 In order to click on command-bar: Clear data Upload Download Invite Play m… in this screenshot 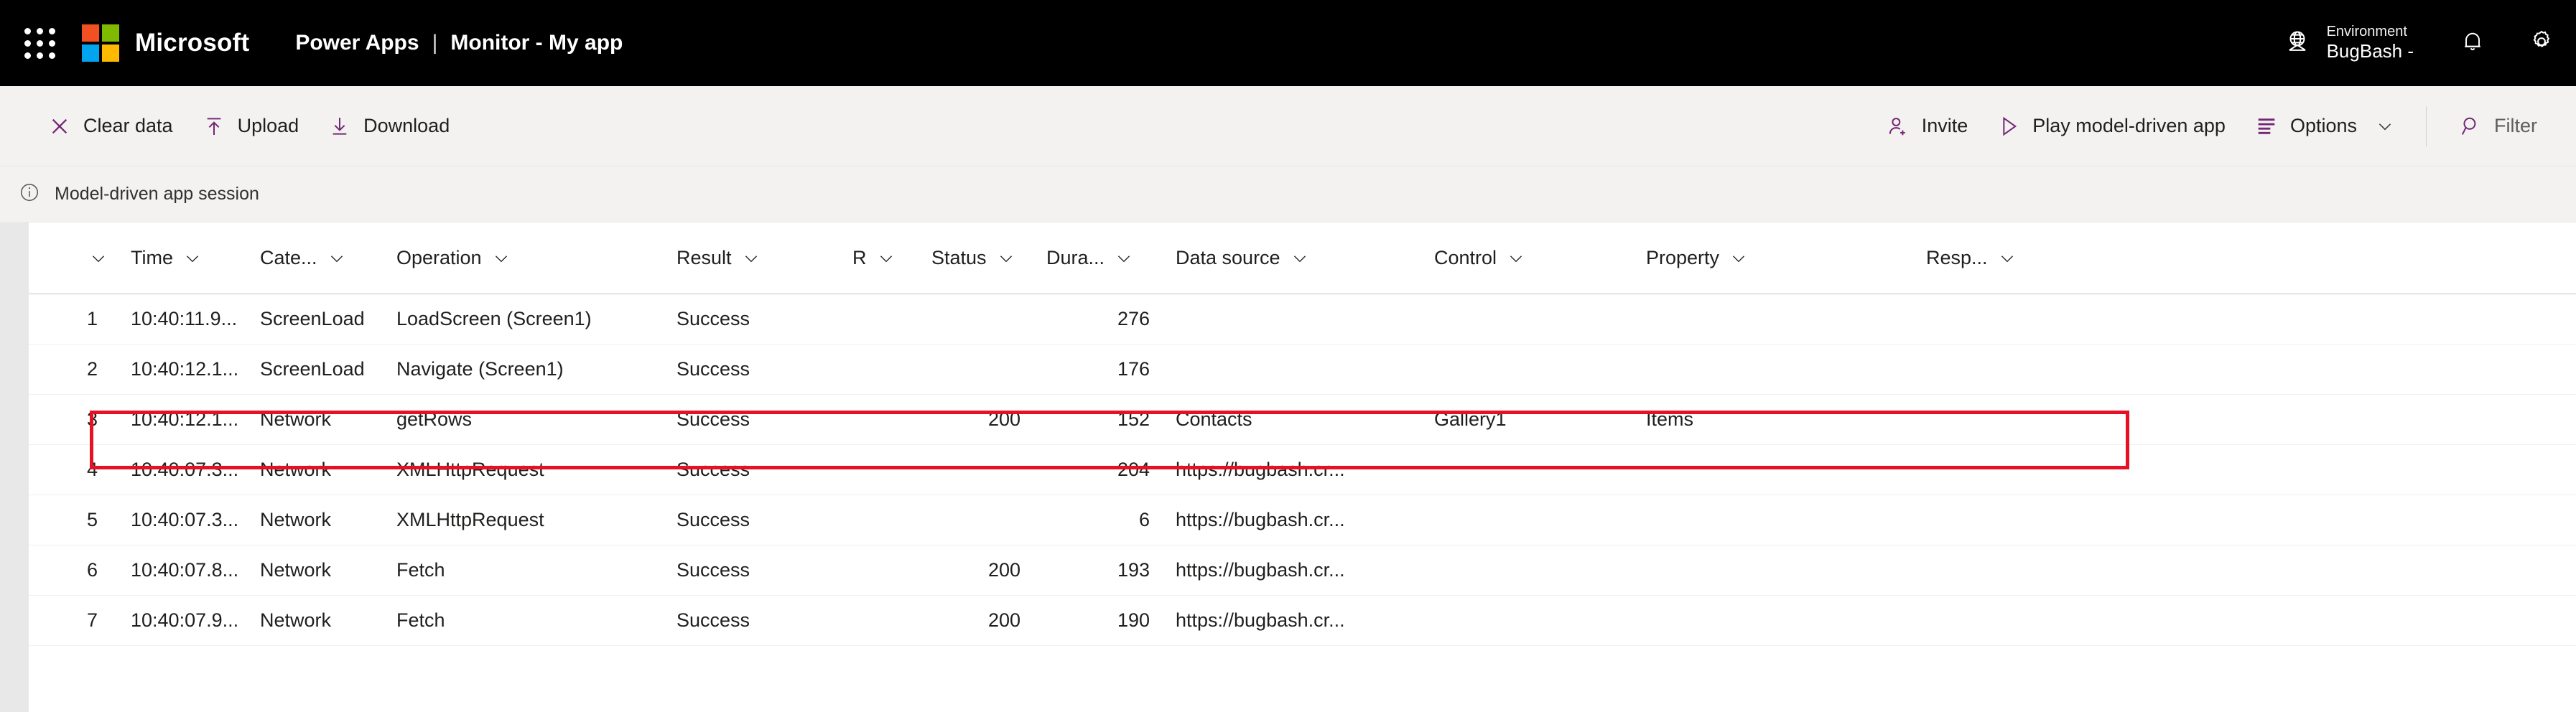, I will do `click(1288, 127)`.